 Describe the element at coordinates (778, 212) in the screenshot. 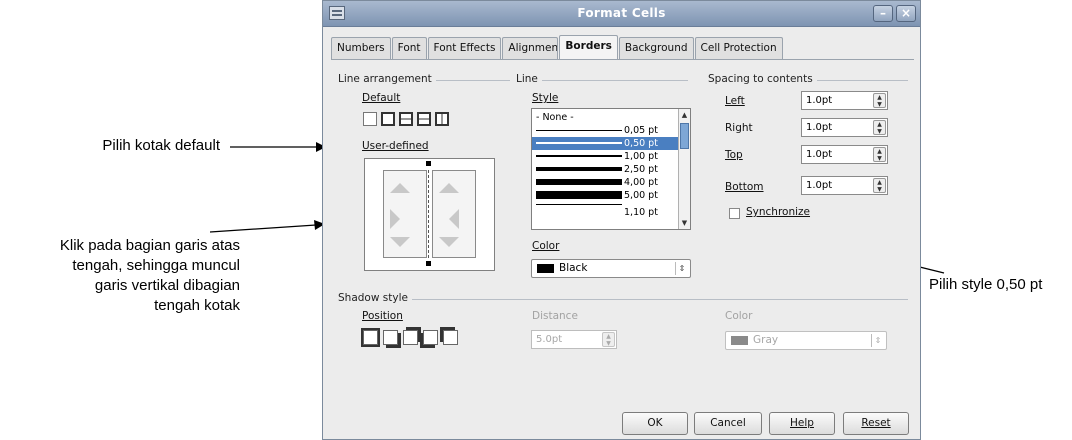

I see `synchronize-label: Synchronize` at that location.